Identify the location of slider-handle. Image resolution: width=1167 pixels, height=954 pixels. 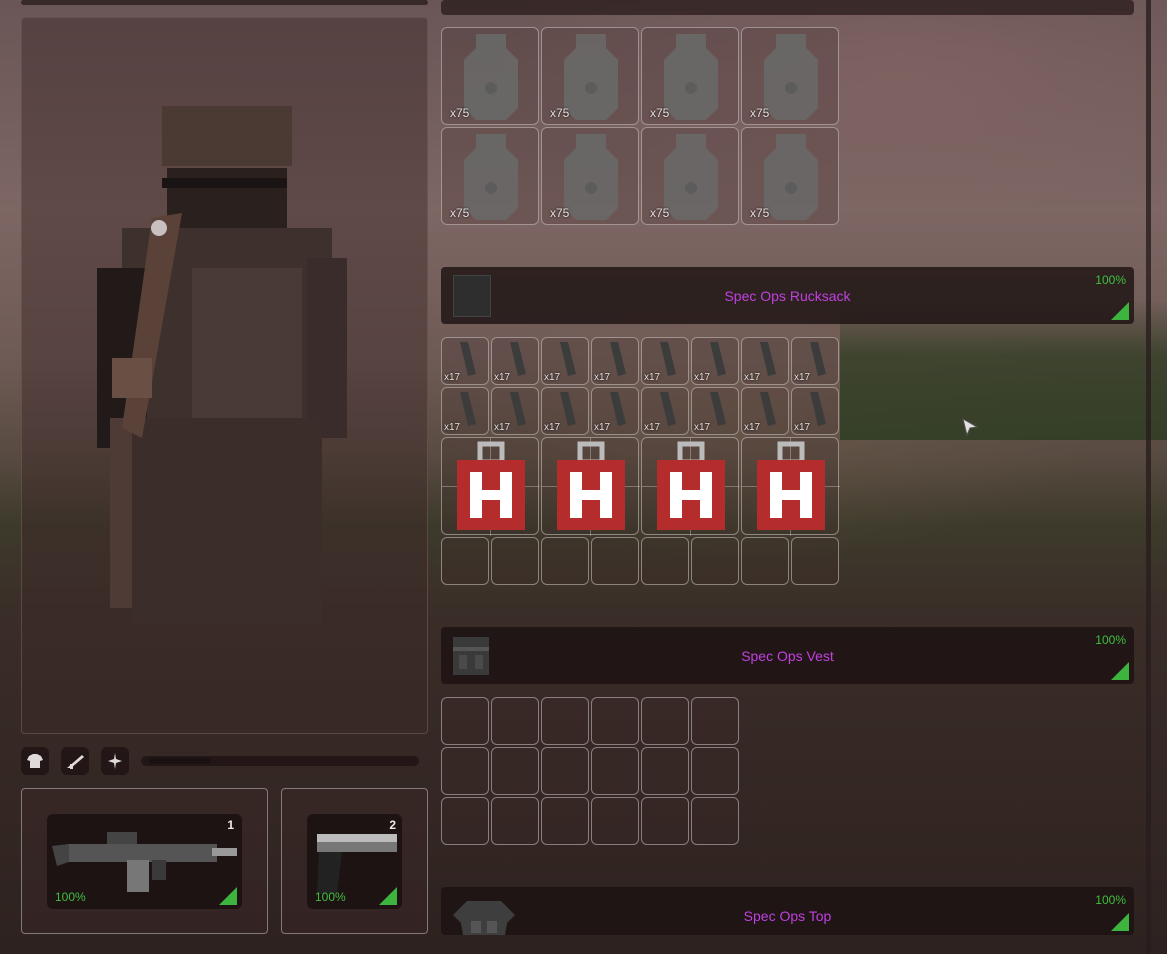
(180, 761).